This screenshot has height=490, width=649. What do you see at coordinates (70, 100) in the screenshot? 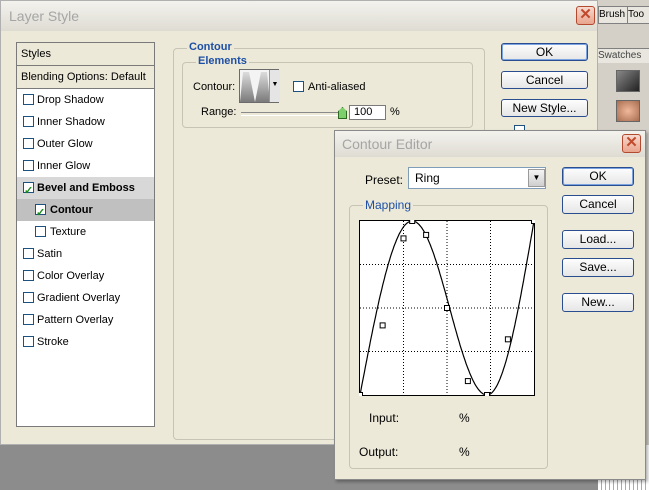
I see `style-item-label: Drop Shadow` at bounding box center [70, 100].